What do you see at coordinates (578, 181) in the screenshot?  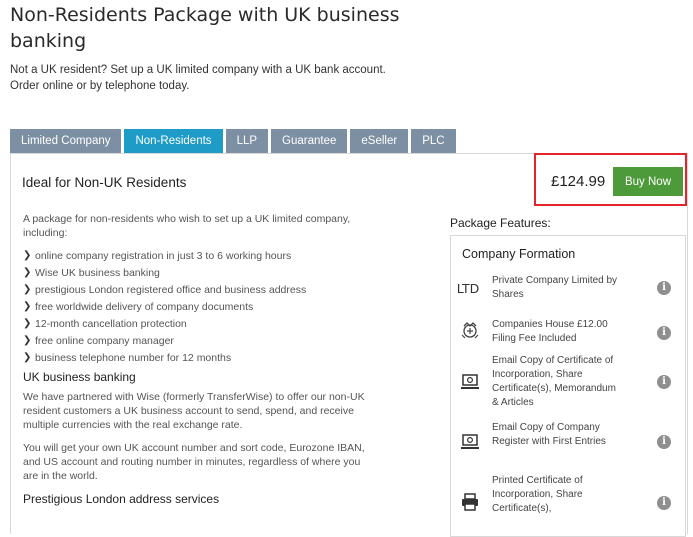 I see `package-price: £124.99` at bounding box center [578, 181].